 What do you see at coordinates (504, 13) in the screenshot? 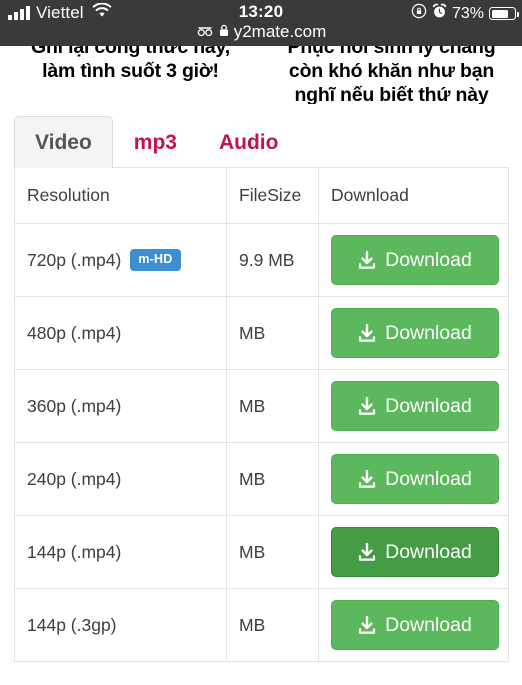
I see `battery-icon` at bounding box center [504, 13].